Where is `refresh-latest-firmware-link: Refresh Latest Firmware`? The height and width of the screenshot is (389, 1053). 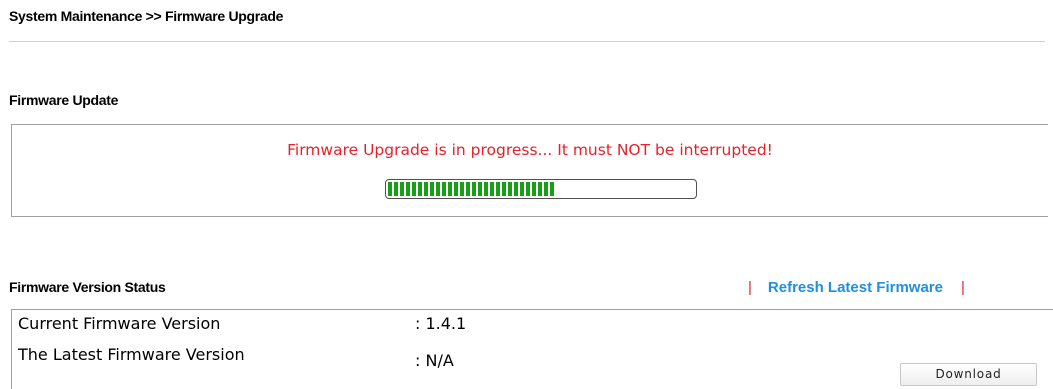
refresh-latest-firmware-link: Refresh Latest Firmware is located at coordinates (855, 287).